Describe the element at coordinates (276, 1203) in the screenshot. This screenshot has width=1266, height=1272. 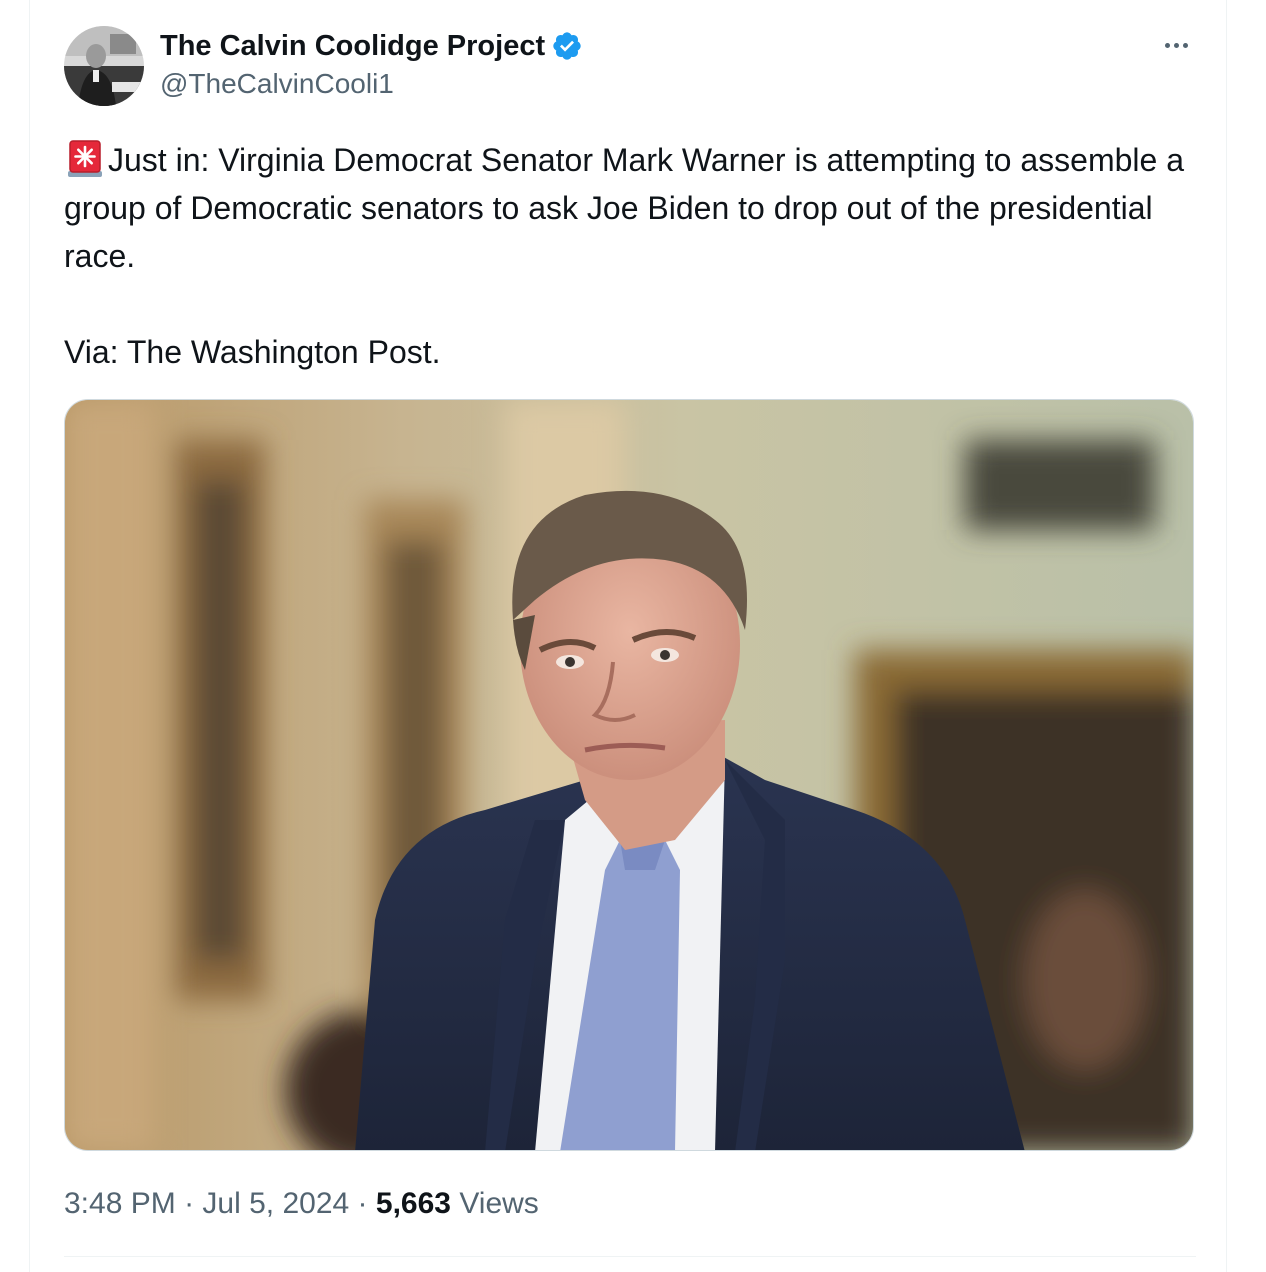
I see `tweet-date: Jul 5, 2024` at that location.